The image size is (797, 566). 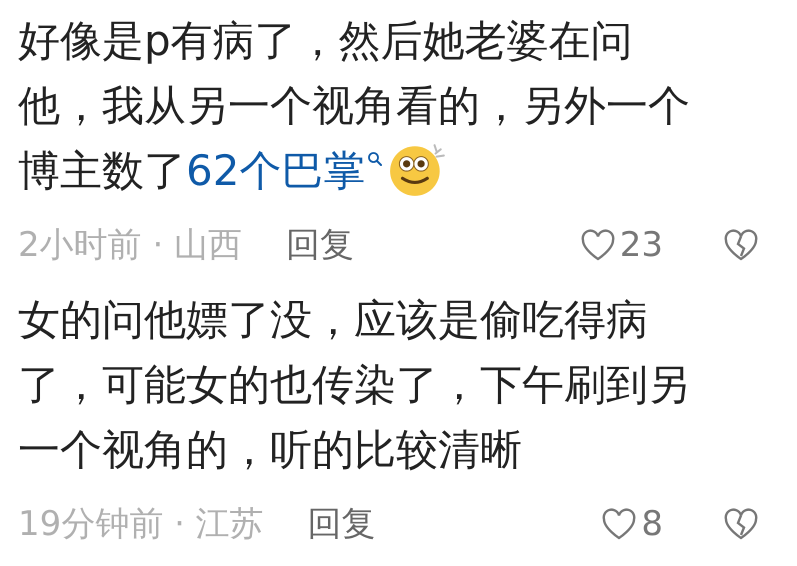 I want to click on search-icon, so click(x=375, y=159).